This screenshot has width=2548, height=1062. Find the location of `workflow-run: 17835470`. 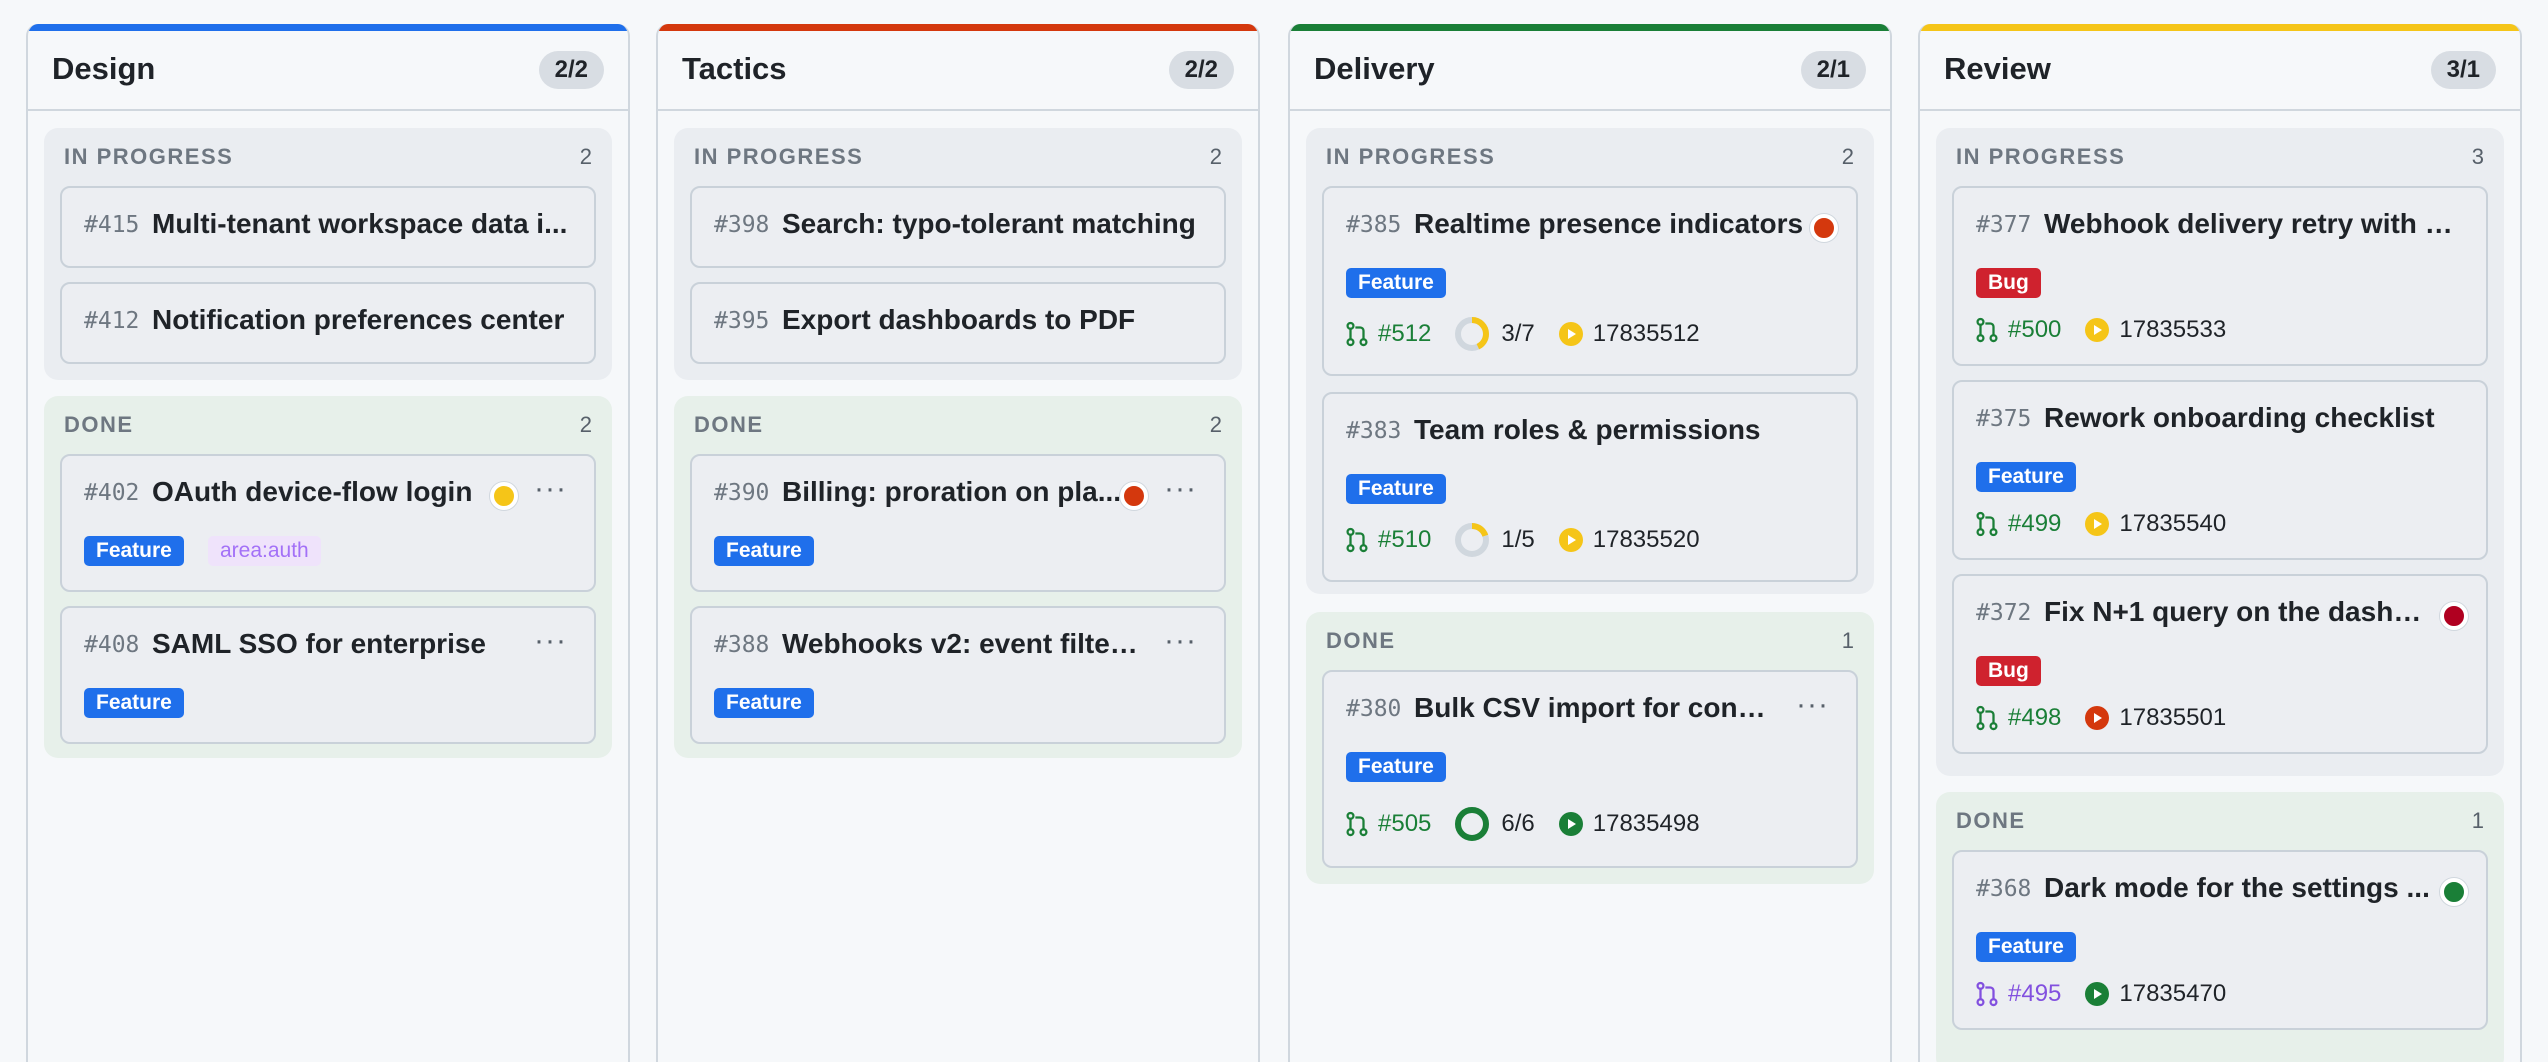

workflow-run: 17835470 is located at coordinates (2155, 994).